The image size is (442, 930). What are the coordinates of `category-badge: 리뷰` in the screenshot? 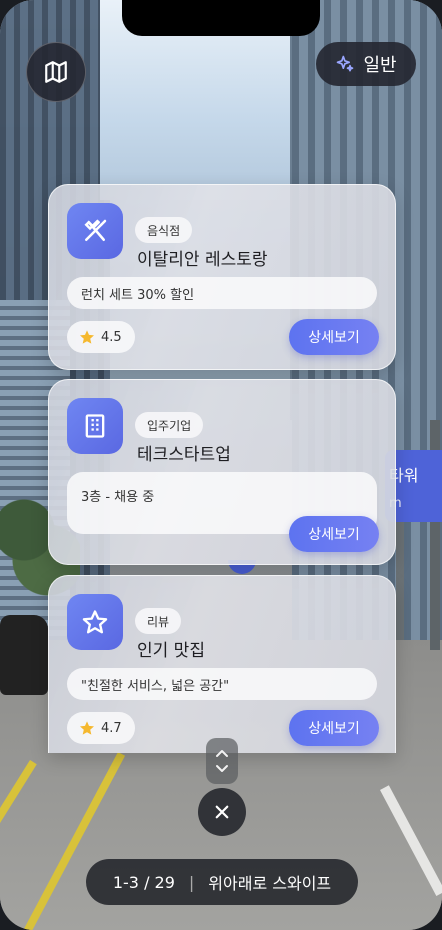 It's located at (158, 621).